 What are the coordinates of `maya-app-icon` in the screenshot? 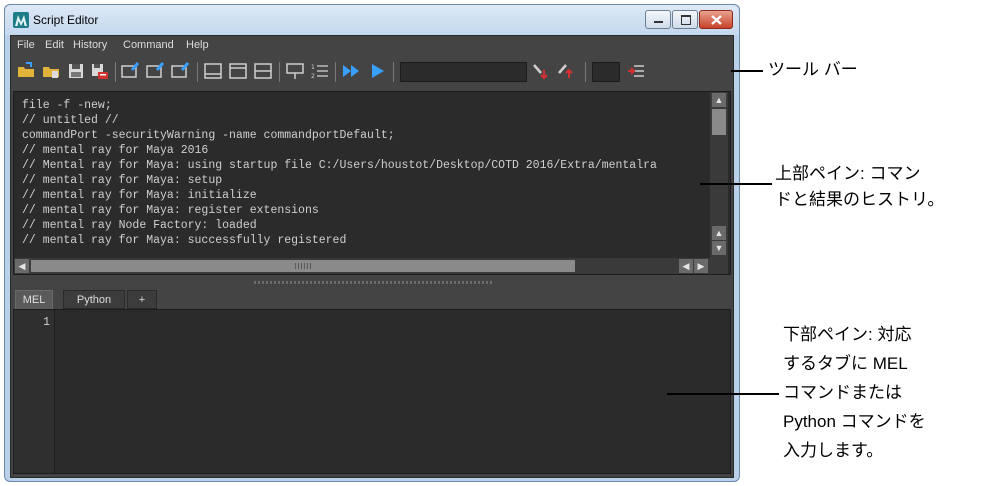 It's located at (21, 20).